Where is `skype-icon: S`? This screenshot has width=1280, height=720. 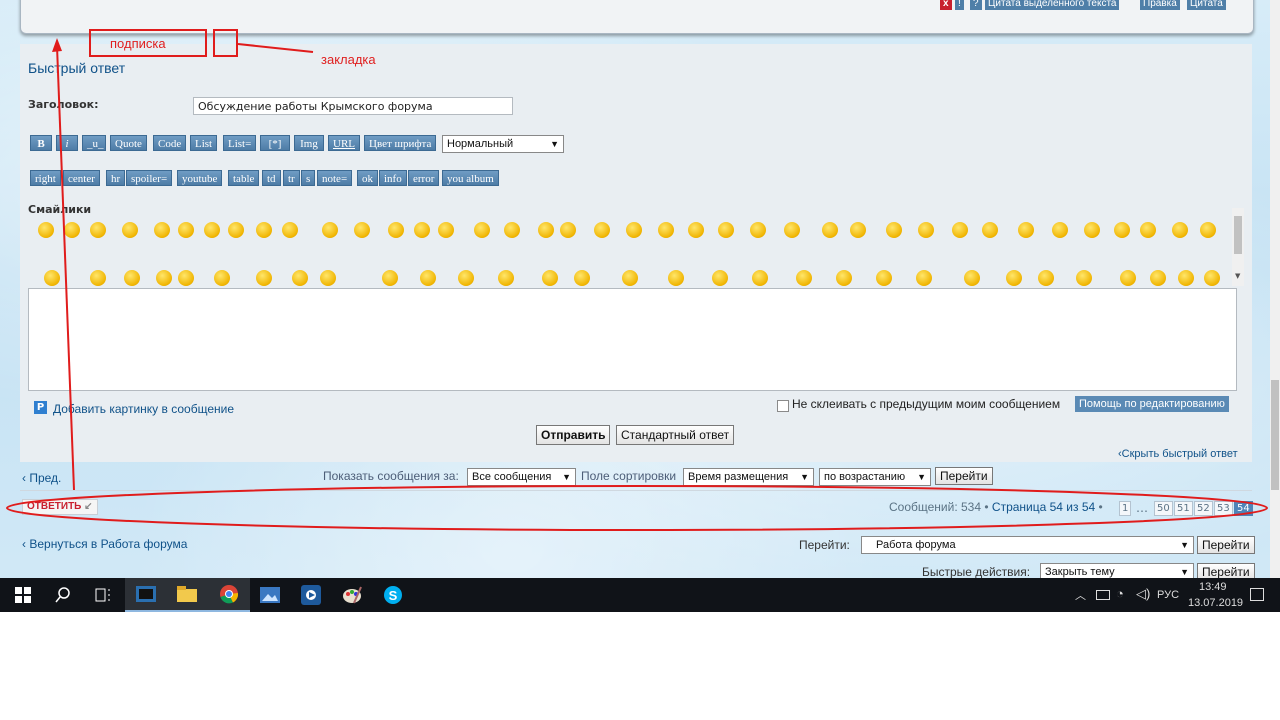
skype-icon: S is located at coordinates (393, 595).